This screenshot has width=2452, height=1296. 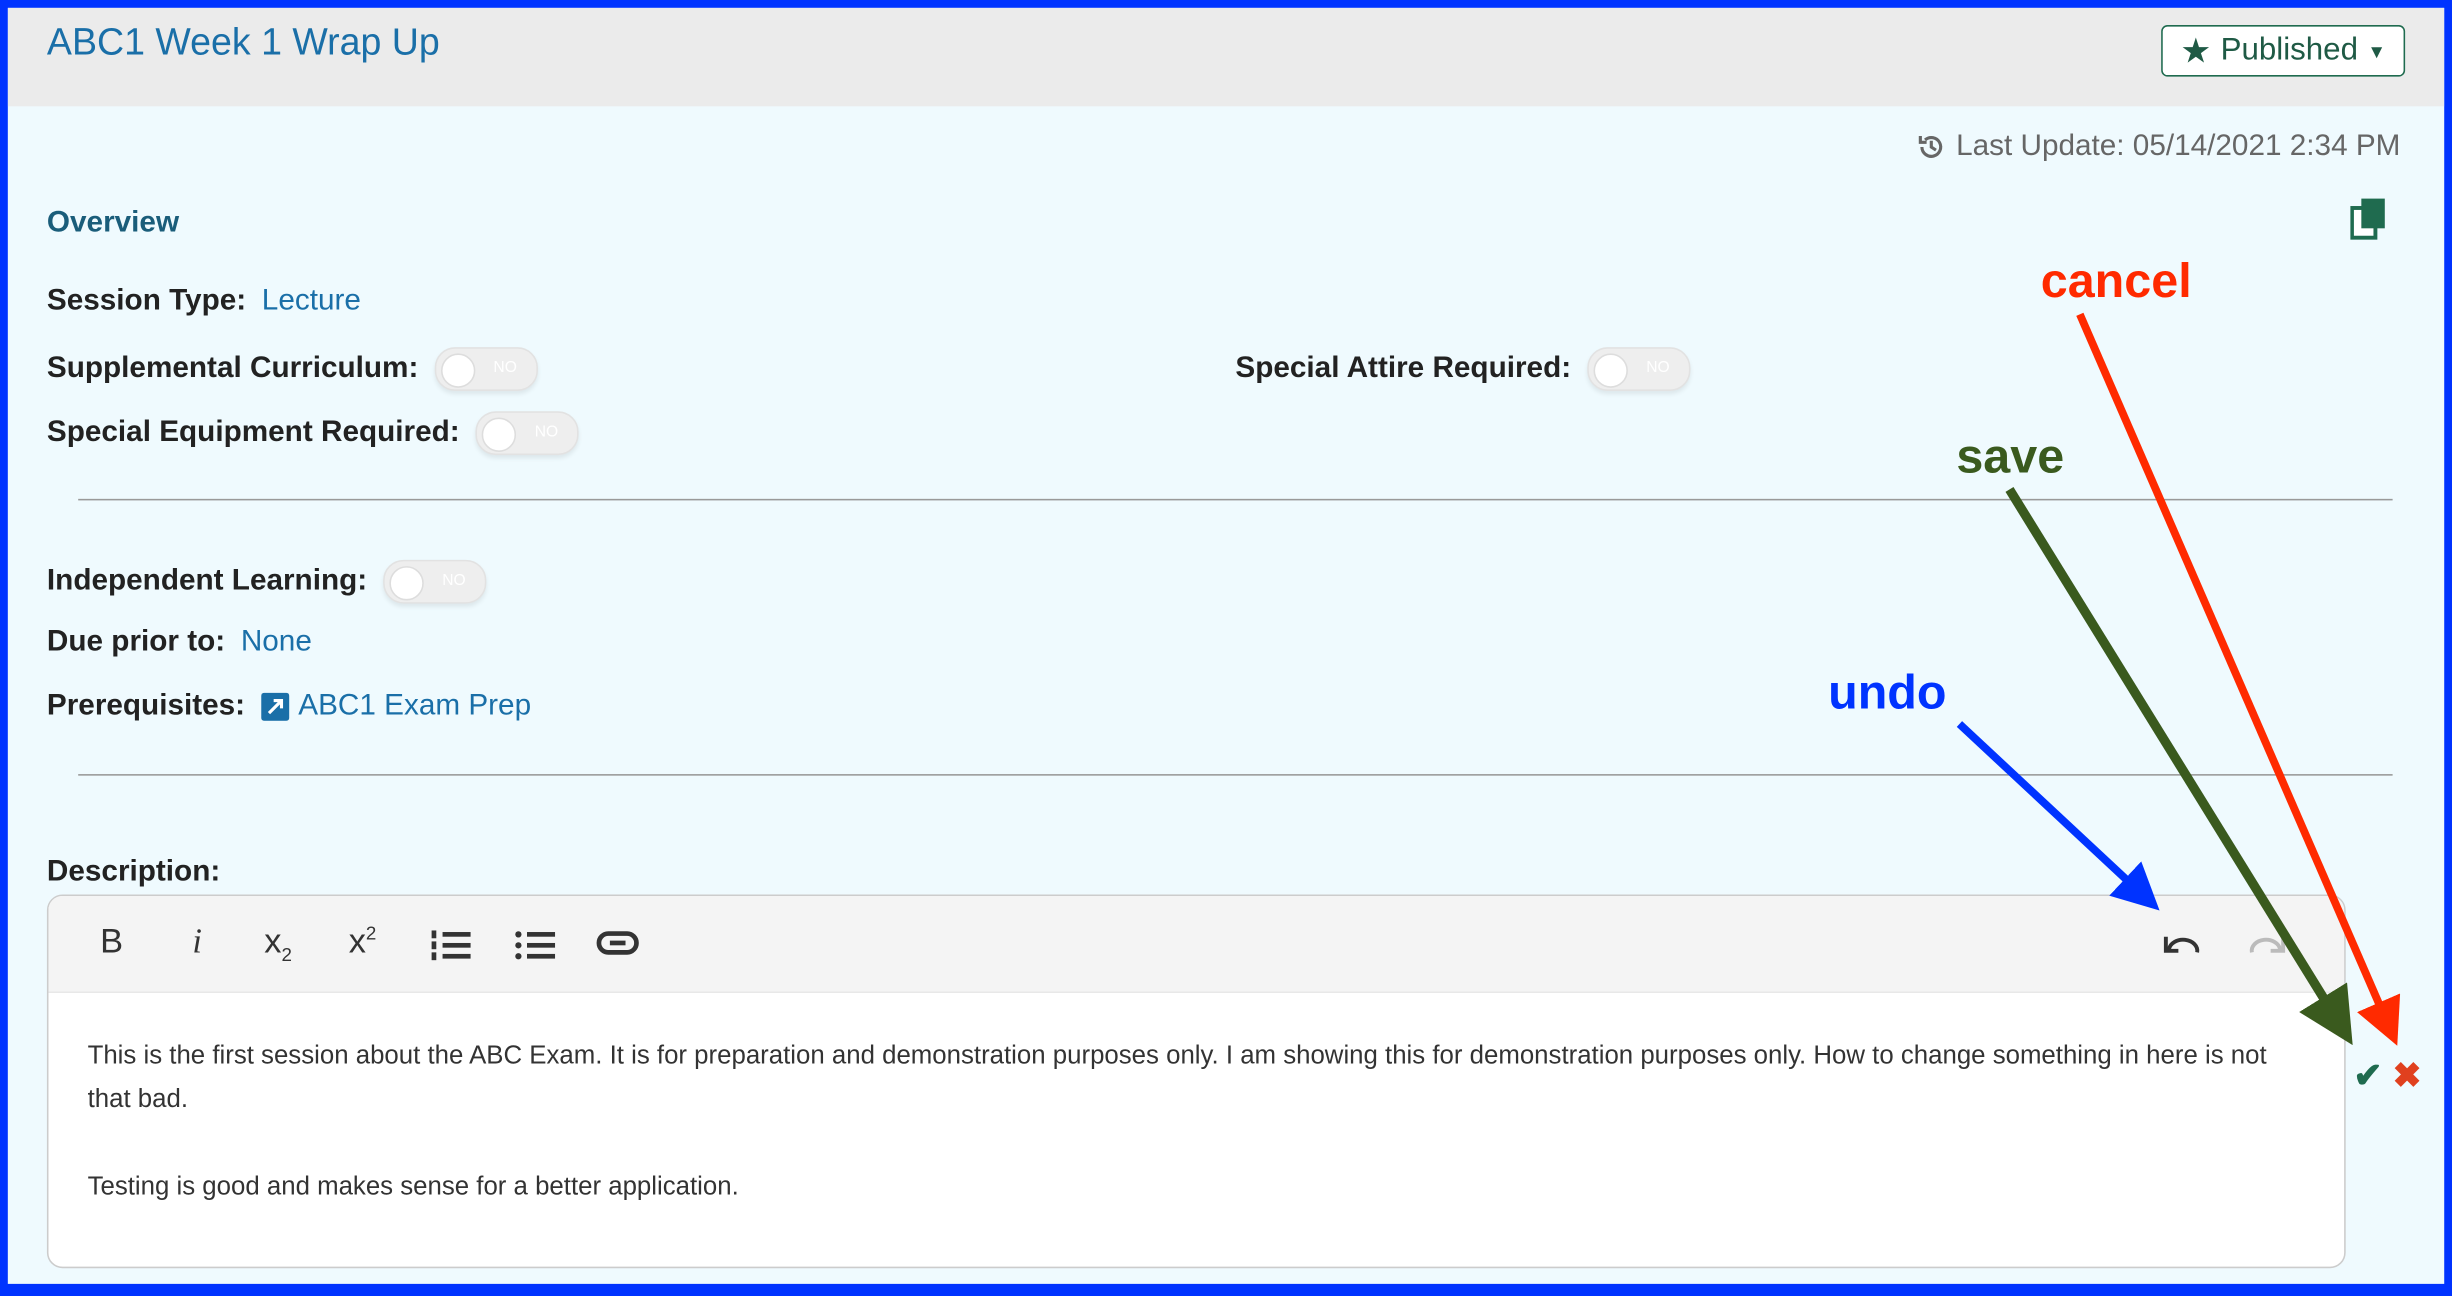 What do you see at coordinates (2058, 816) in the screenshot?
I see `undo-arrow` at bounding box center [2058, 816].